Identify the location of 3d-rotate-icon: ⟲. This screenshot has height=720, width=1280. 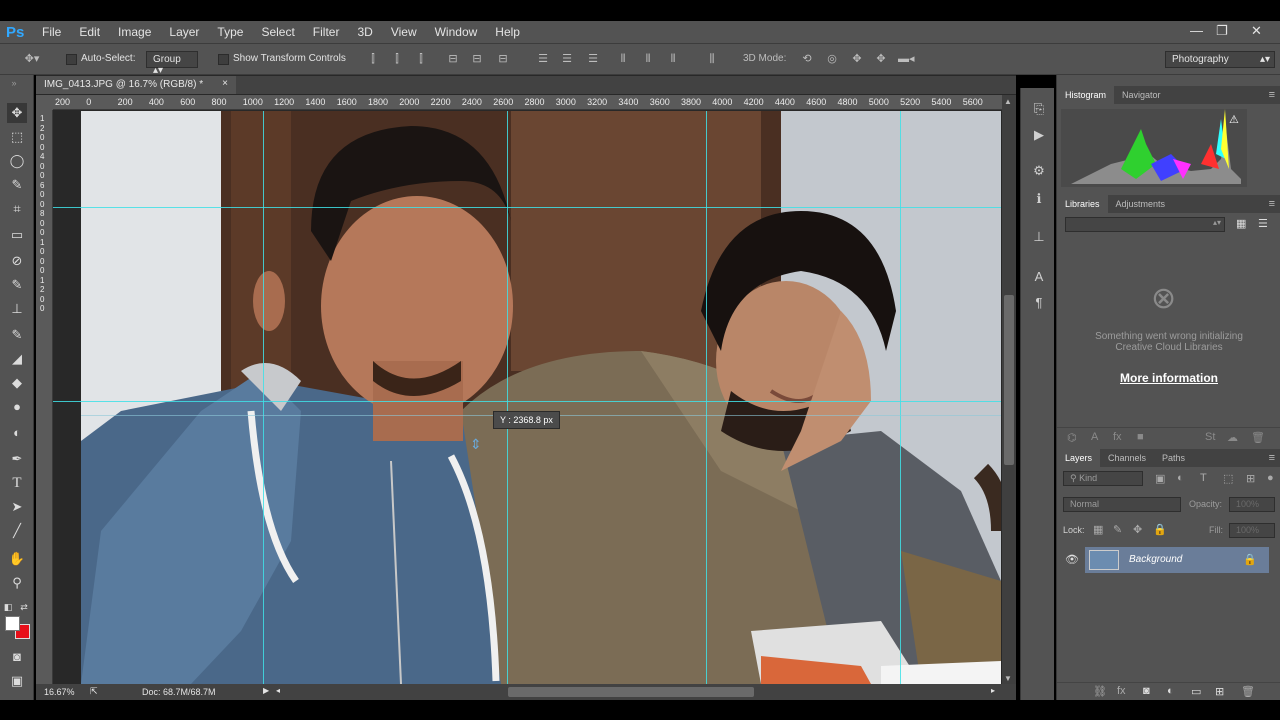
(807, 59).